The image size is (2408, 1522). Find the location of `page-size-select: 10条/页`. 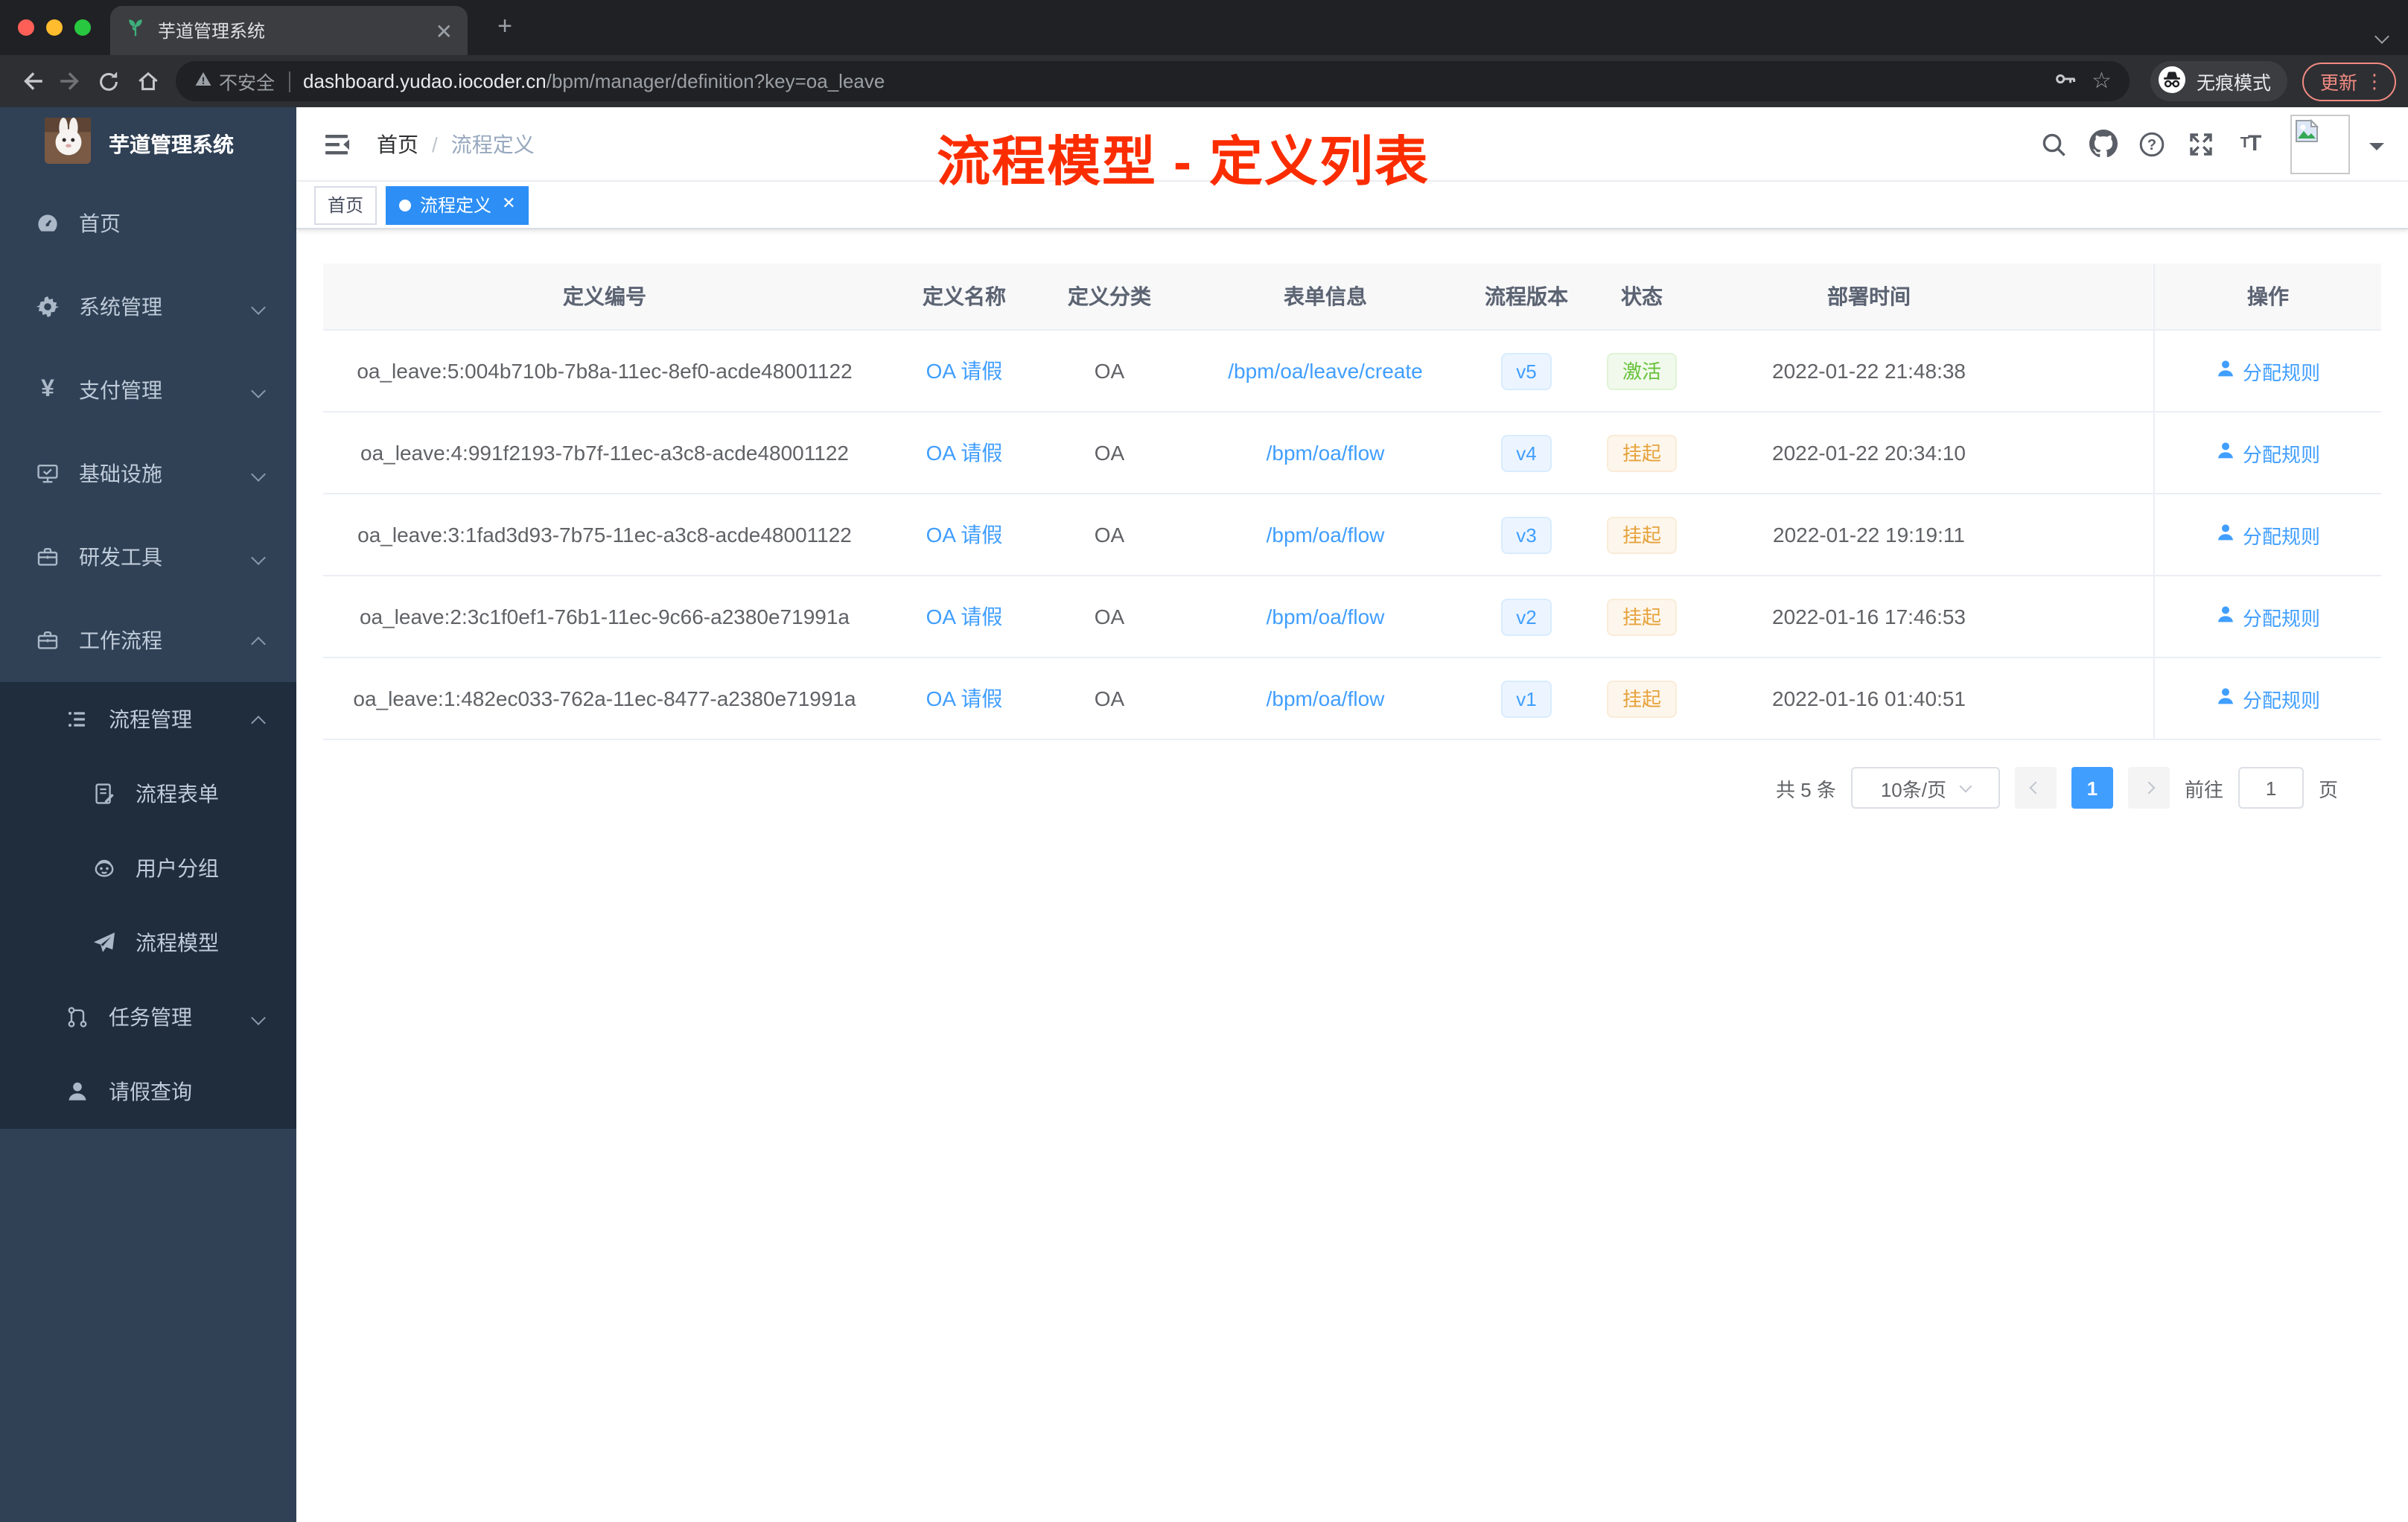

page-size-select: 10条/页 is located at coordinates (1925, 788).